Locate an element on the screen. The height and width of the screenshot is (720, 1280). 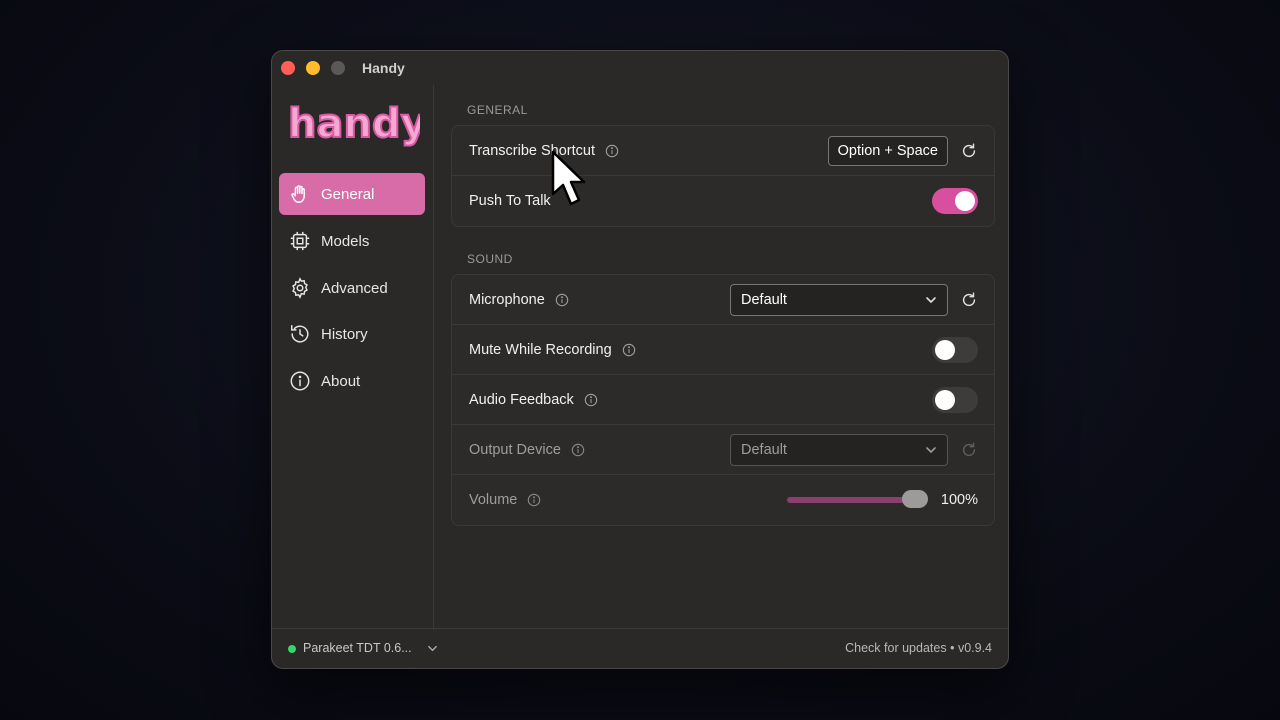
volume-slider-thumb is located at coordinates (914, 499).